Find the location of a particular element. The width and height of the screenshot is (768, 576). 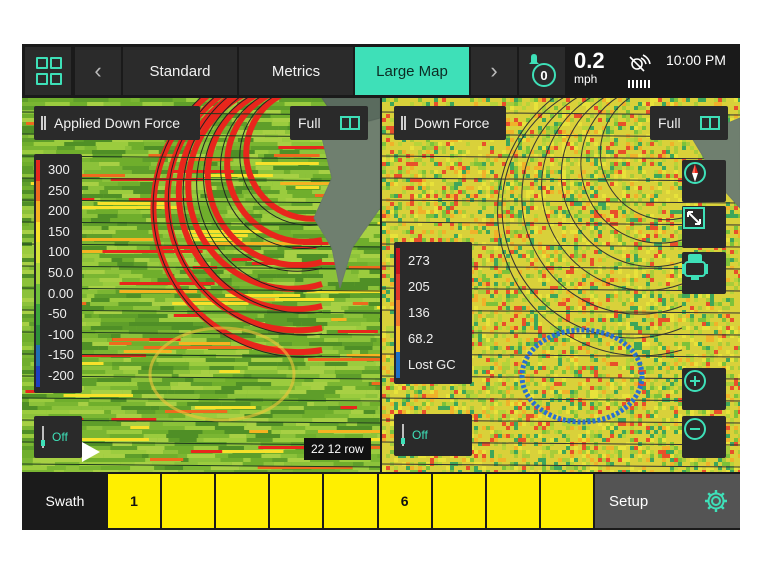

satellite-icon is located at coordinates (639, 71).